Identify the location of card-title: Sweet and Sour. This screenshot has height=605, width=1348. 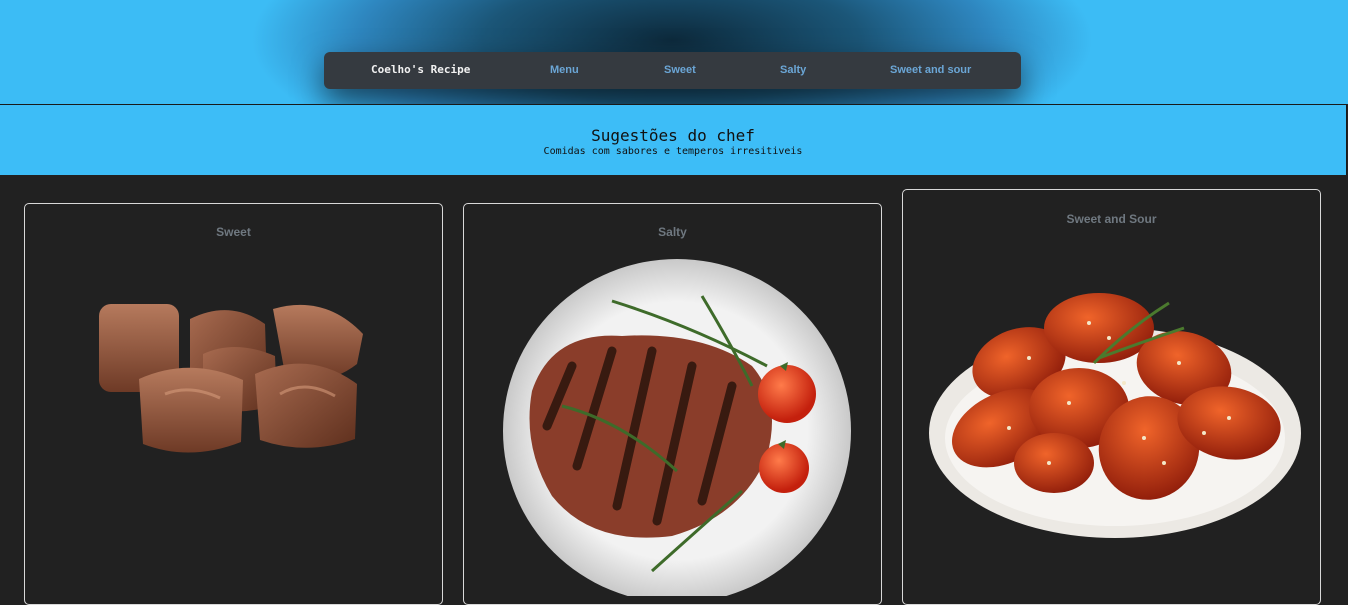
(1111, 219).